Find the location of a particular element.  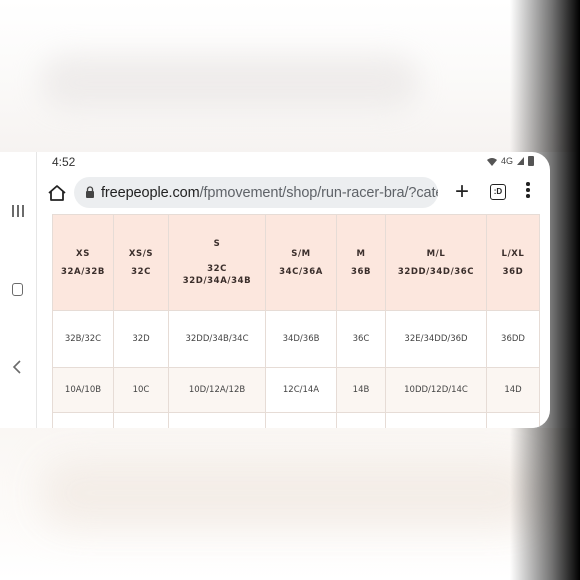

status-bar: 4:52 4G is located at coordinates (293, 162).